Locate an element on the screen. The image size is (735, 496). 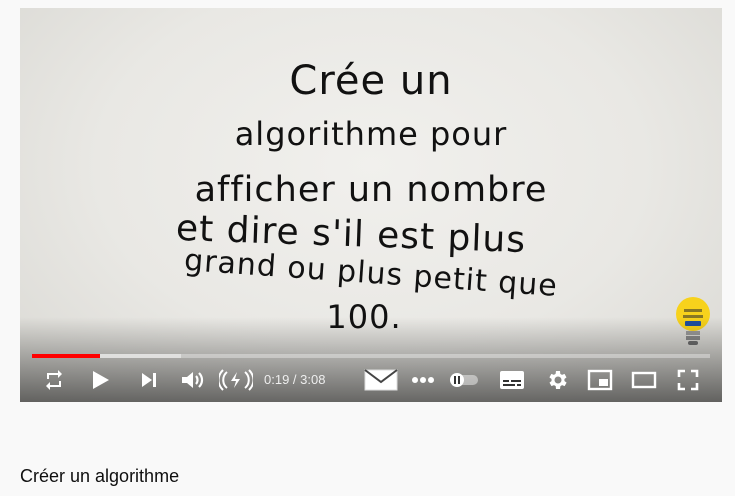
more-icon is located at coordinates (423, 380).